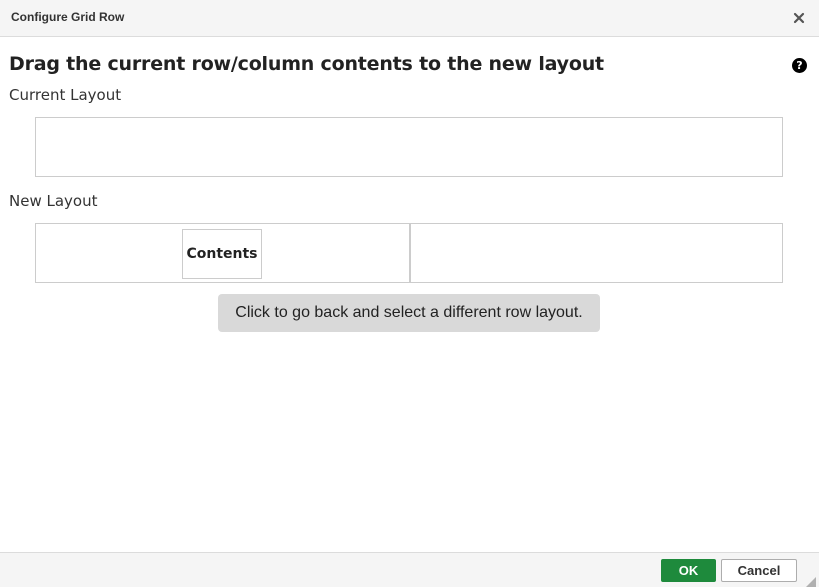 Image resolution: width=819 pixels, height=587 pixels. I want to click on close-icon, so click(799, 18).